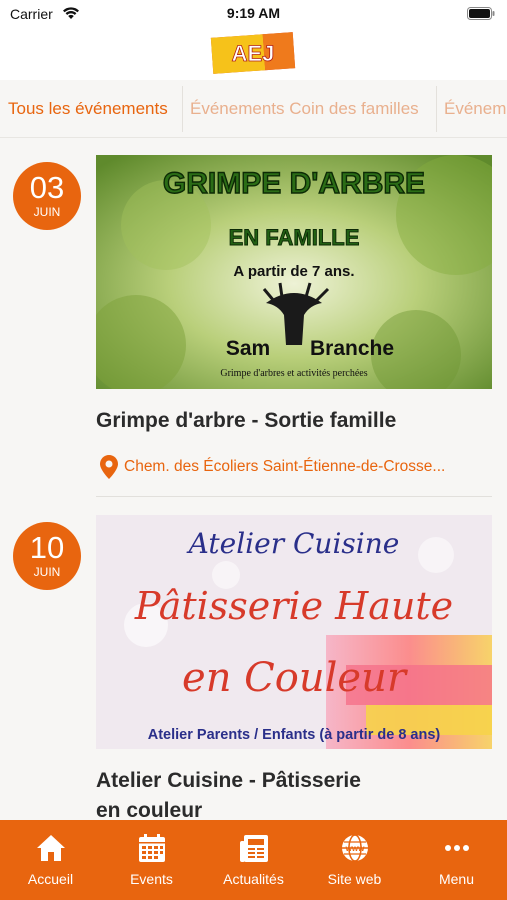 This screenshot has height=900, width=507. I want to click on nav-label: Accueil, so click(50, 879).